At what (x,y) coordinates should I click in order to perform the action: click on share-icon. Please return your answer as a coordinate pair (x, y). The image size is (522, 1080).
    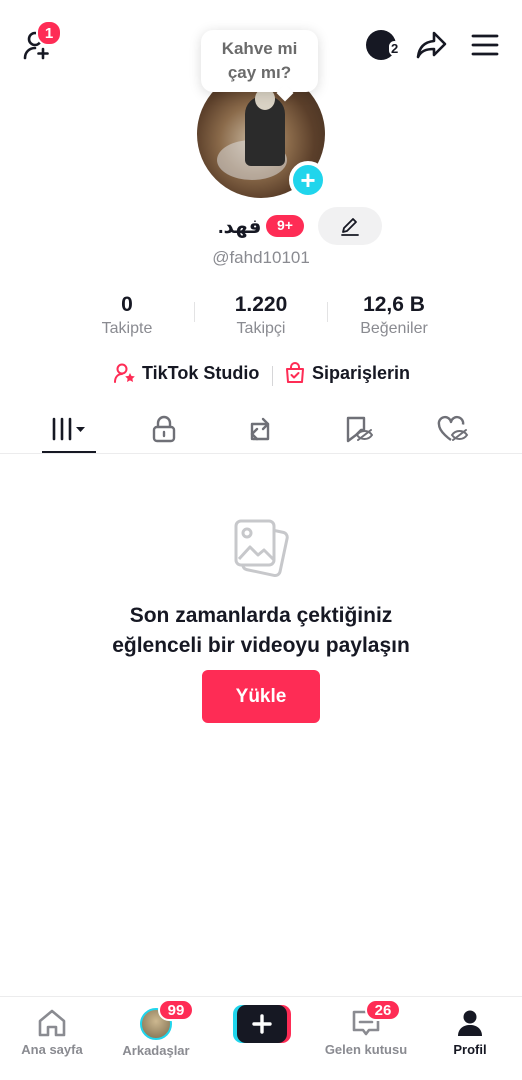
    Looking at the image, I should click on (431, 45).